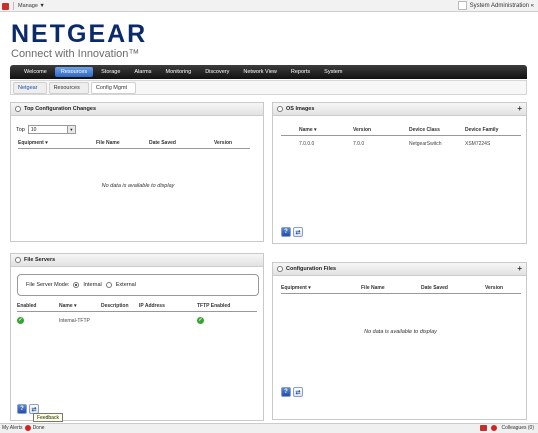 The image size is (538, 433). What do you see at coordinates (30, 87) in the screenshot?
I see `breadcrumb-netgear: Netgear` at bounding box center [30, 87].